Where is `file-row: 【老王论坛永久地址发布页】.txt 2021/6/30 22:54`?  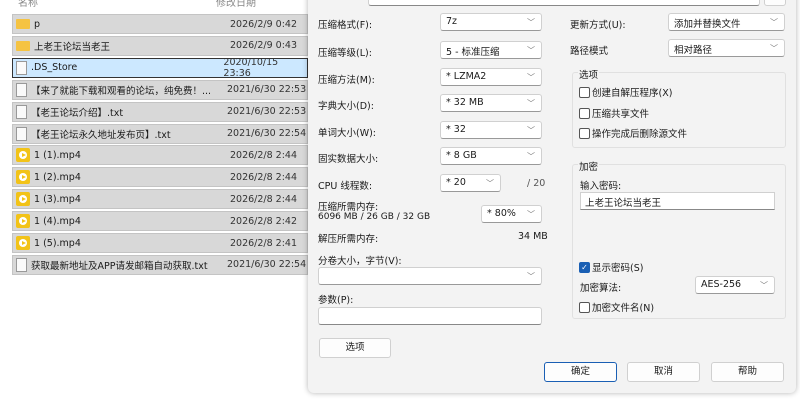 file-row: 【老王论坛永久地址发布页】.txt 2021/6/30 22:54 is located at coordinates (160, 133).